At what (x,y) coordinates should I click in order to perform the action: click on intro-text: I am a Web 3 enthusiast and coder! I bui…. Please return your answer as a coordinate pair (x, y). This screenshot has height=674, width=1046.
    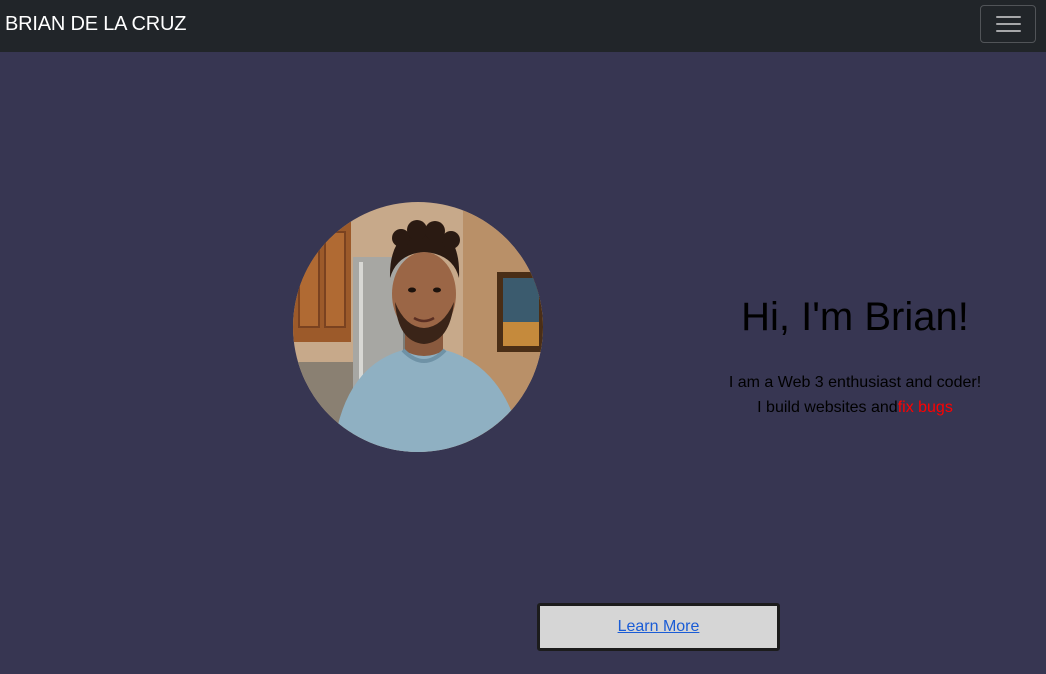
    Looking at the image, I should click on (855, 395).